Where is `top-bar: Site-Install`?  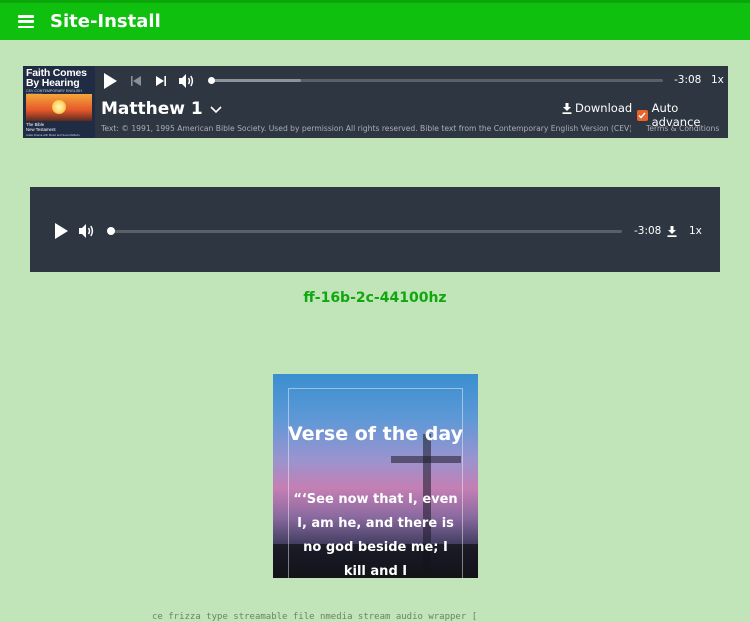 top-bar: Site-Install is located at coordinates (375, 20).